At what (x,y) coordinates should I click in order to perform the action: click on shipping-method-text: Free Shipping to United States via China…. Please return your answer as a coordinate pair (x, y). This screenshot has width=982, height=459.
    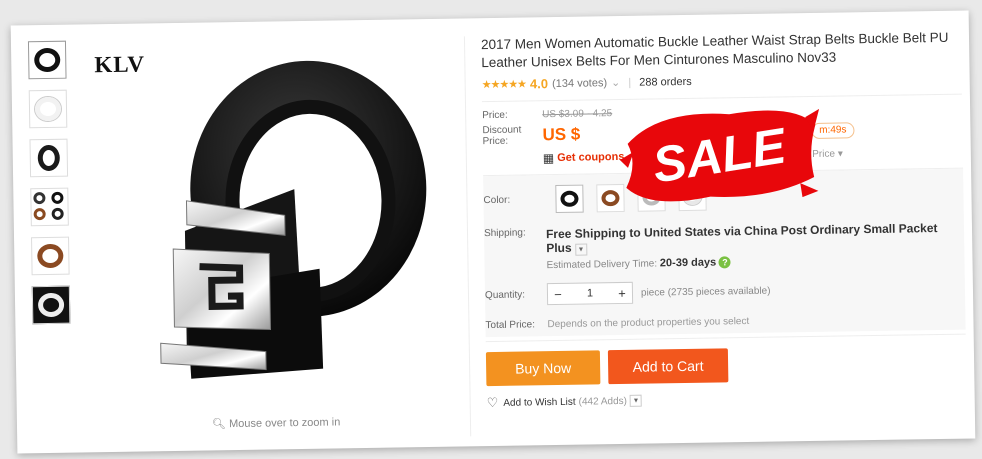
    Looking at the image, I should click on (741, 238).